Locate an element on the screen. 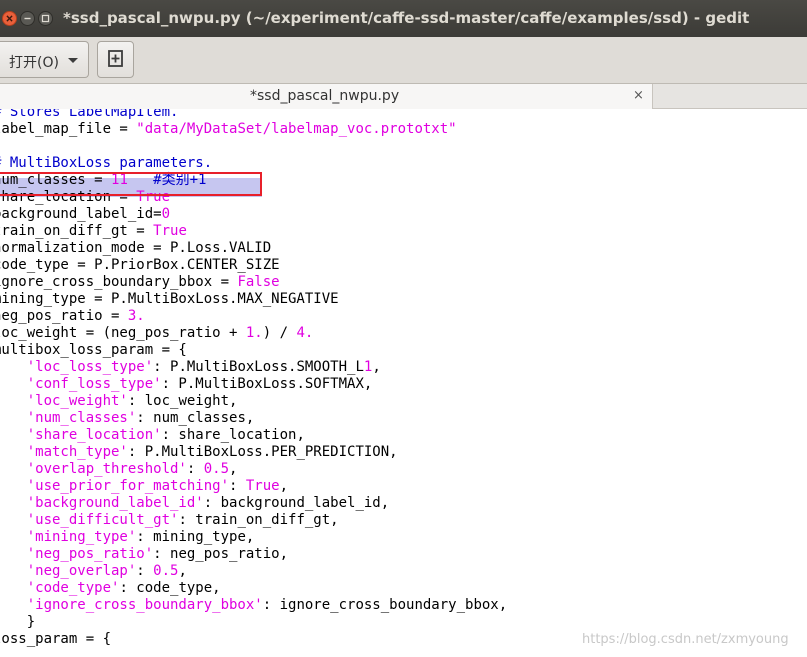 The width and height of the screenshot is (807, 657). code-line: loc_weight = (neg_pos_ratio + 1.) / 4. is located at coordinates (157, 333).